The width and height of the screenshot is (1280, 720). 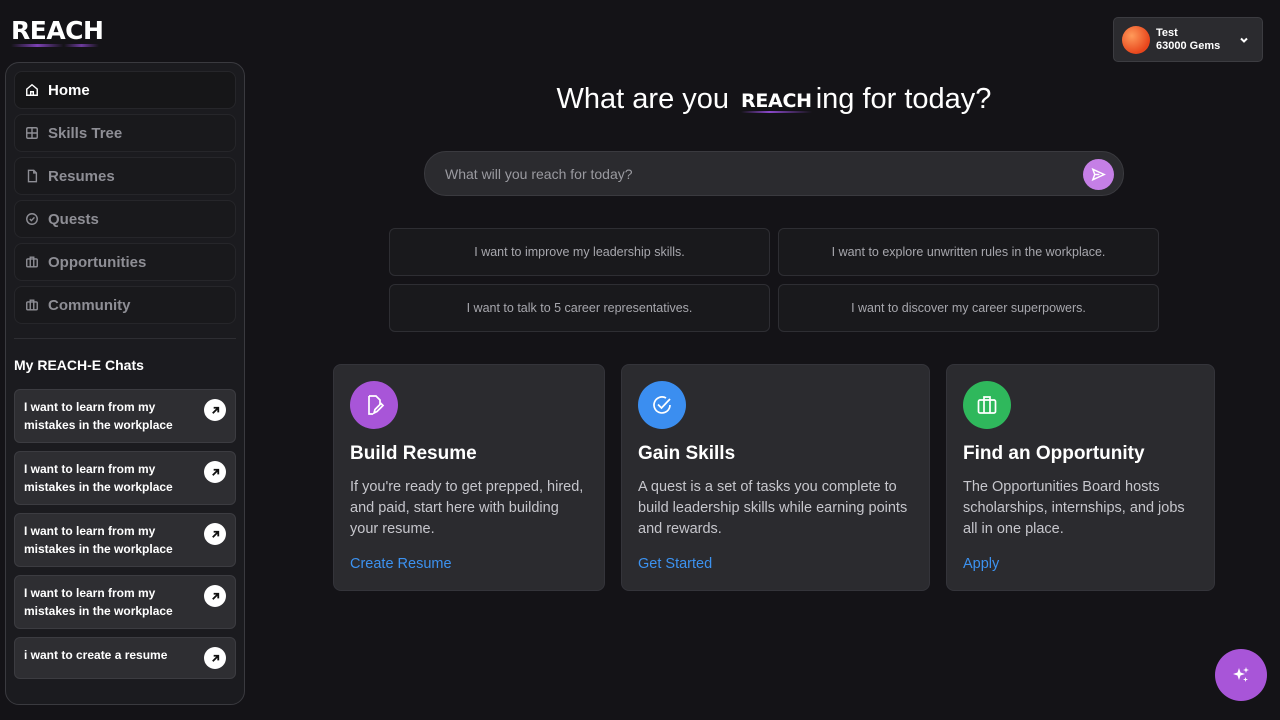 I want to click on search-bar, so click(x=774, y=173).